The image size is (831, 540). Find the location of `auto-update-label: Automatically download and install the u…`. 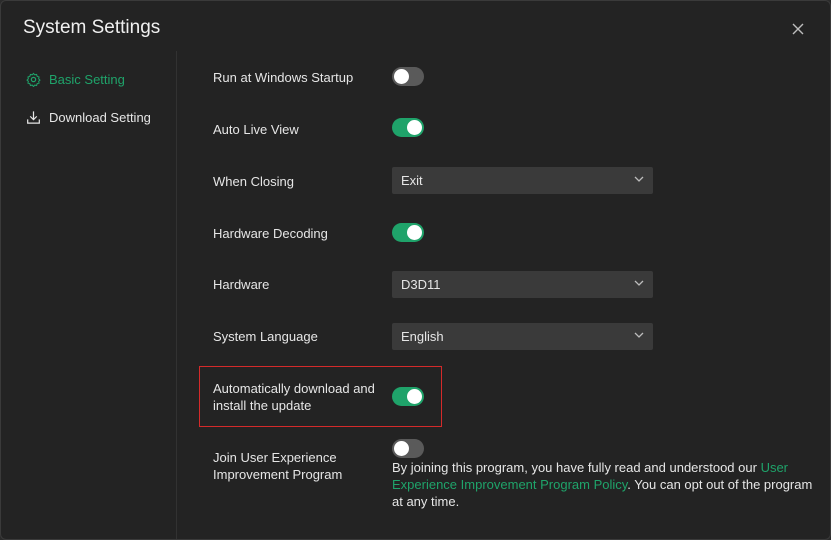

auto-update-label: Automatically download and install the u… is located at coordinates (294, 397).